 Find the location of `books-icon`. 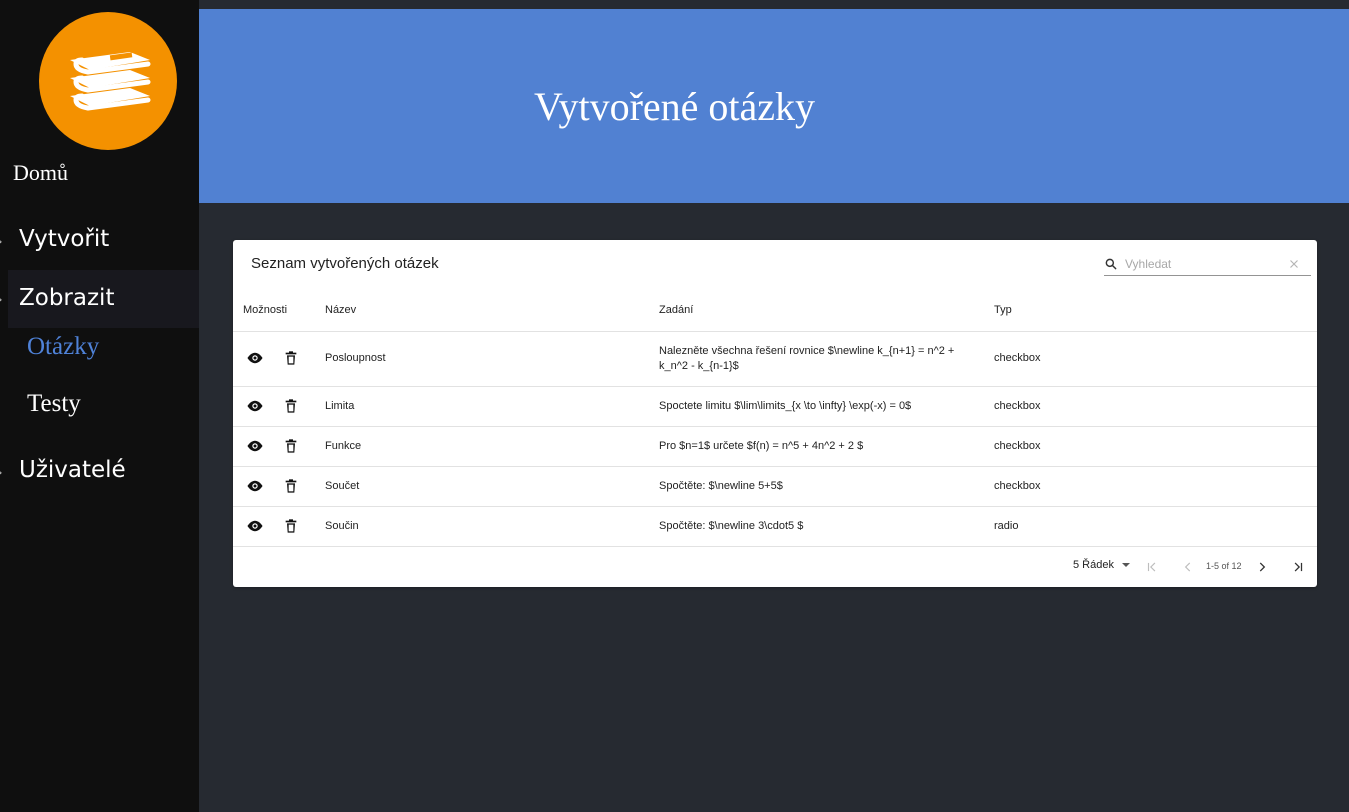

books-icon is located at coordinates (110, 81).